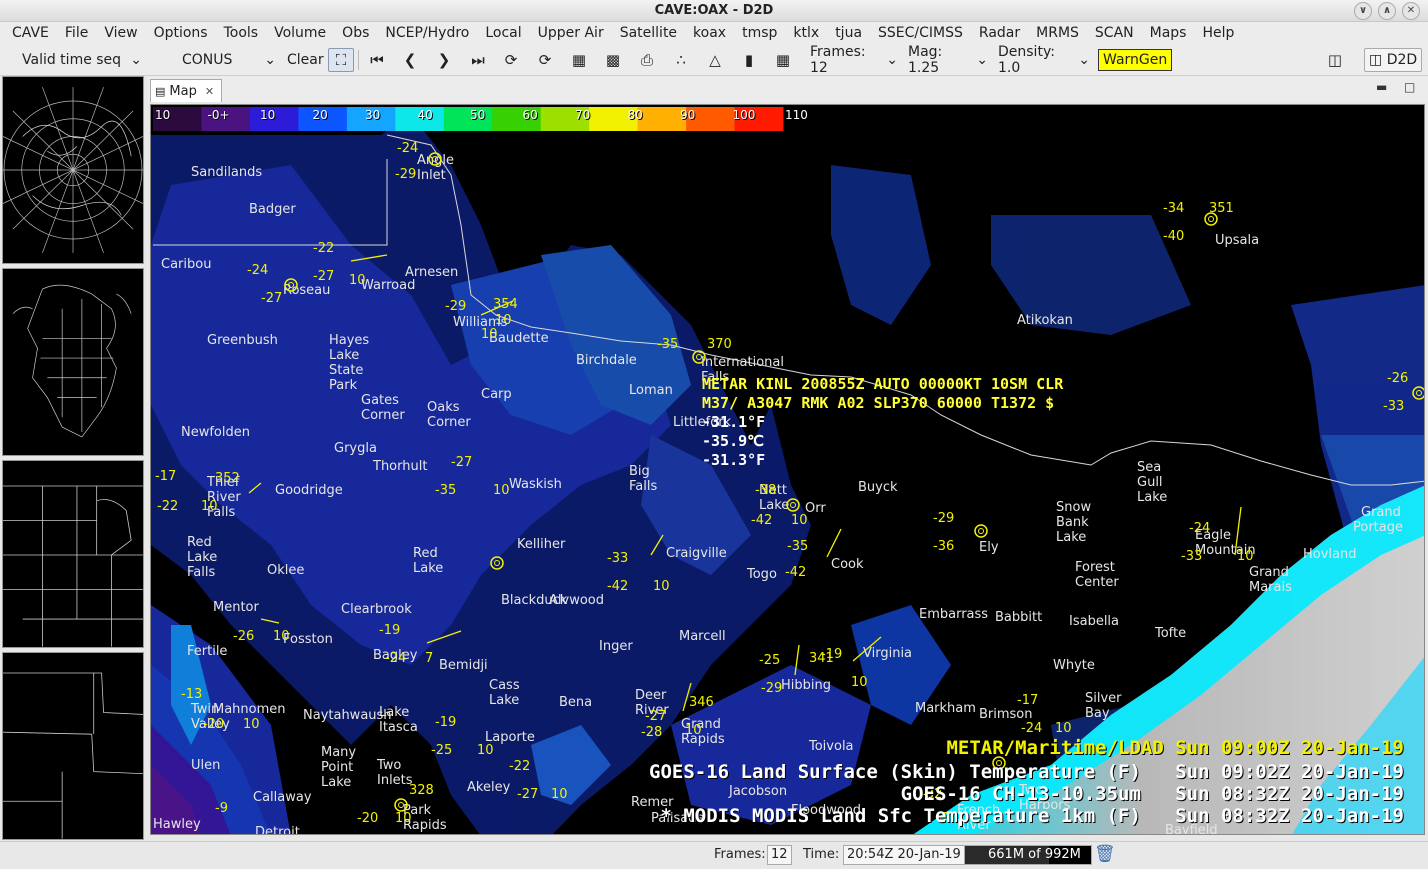 The image size is (1428, 869). I want to click on place-label: Snow, so click(1074, 507).